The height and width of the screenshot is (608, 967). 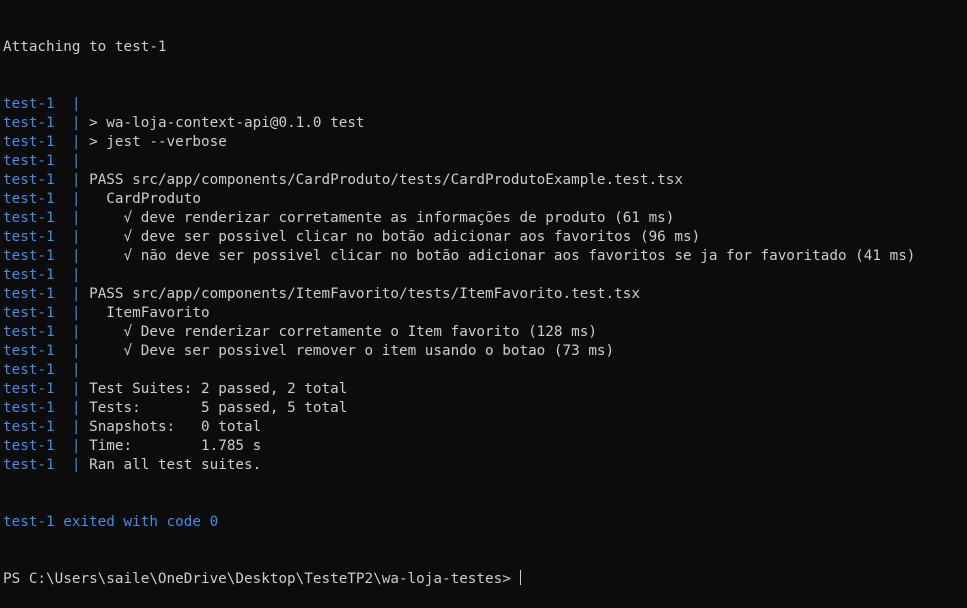 I want to click on attach-line: Attaching to test-1, so click(x=85, y=47).